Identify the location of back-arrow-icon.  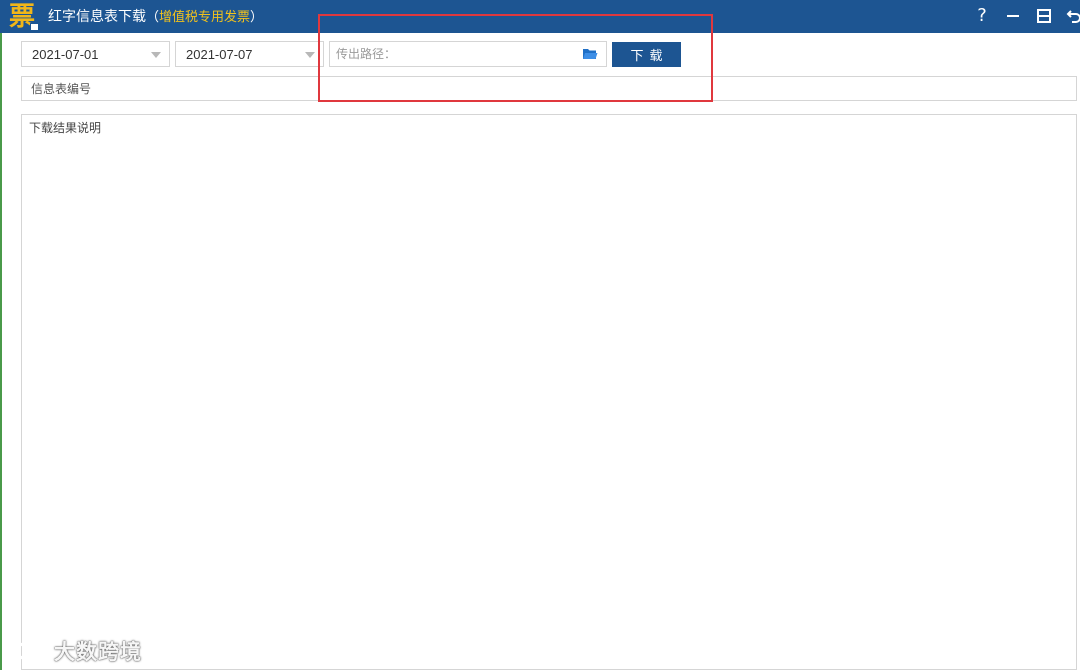
(1073, 16).